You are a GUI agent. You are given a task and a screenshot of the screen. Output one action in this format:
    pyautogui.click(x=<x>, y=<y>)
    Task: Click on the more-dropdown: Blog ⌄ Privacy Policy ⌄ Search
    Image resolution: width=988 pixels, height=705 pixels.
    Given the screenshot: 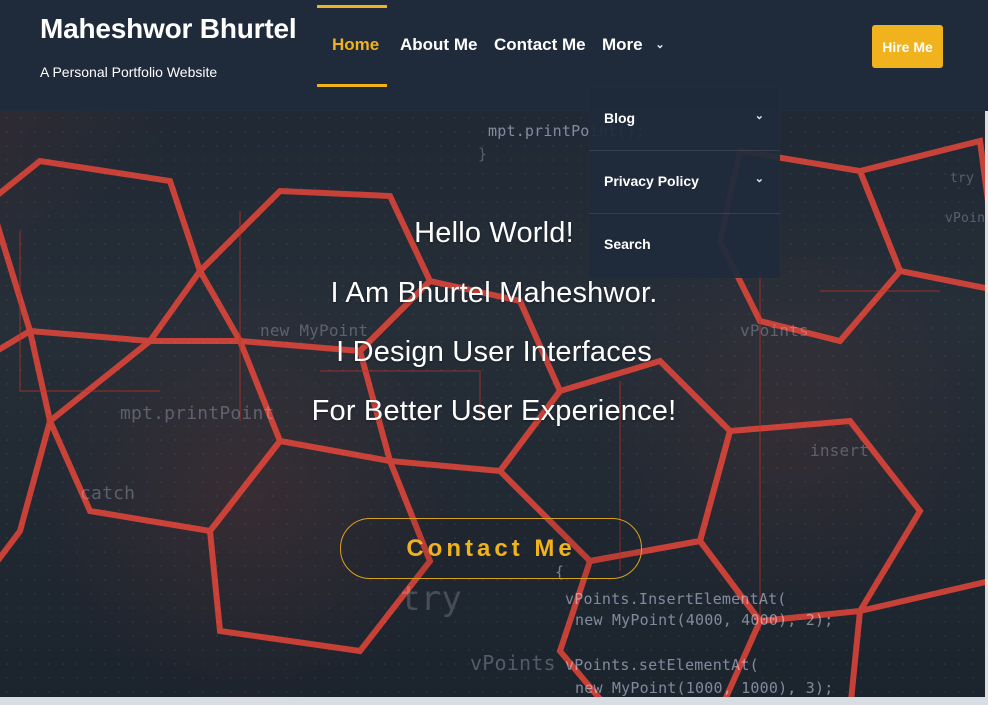 What is the action you would take?
    pyautogui.click(x=684, y=183)
    